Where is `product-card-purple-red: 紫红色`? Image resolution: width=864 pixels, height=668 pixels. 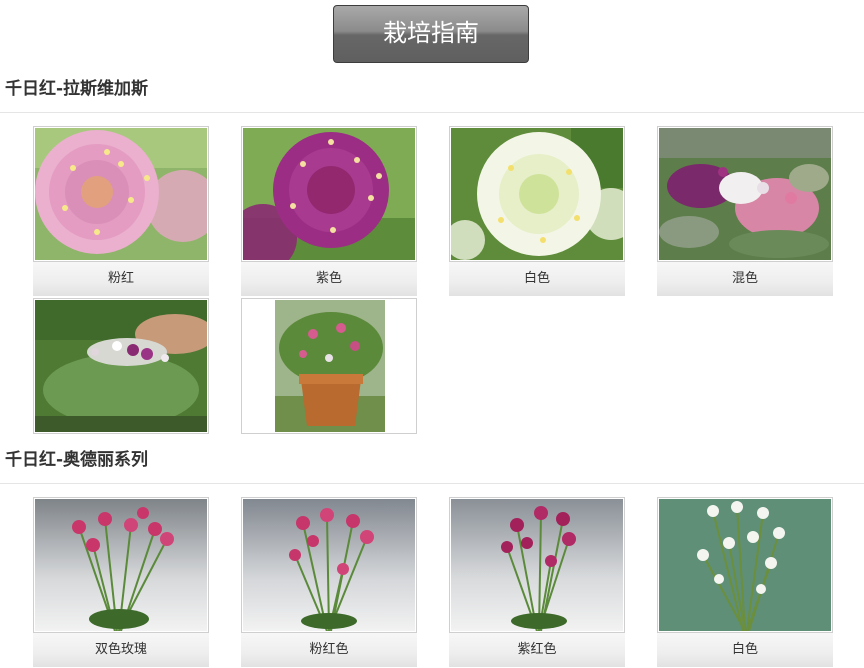 product-card-purple-red: 紫红色 is located at coordinates (537, 582).